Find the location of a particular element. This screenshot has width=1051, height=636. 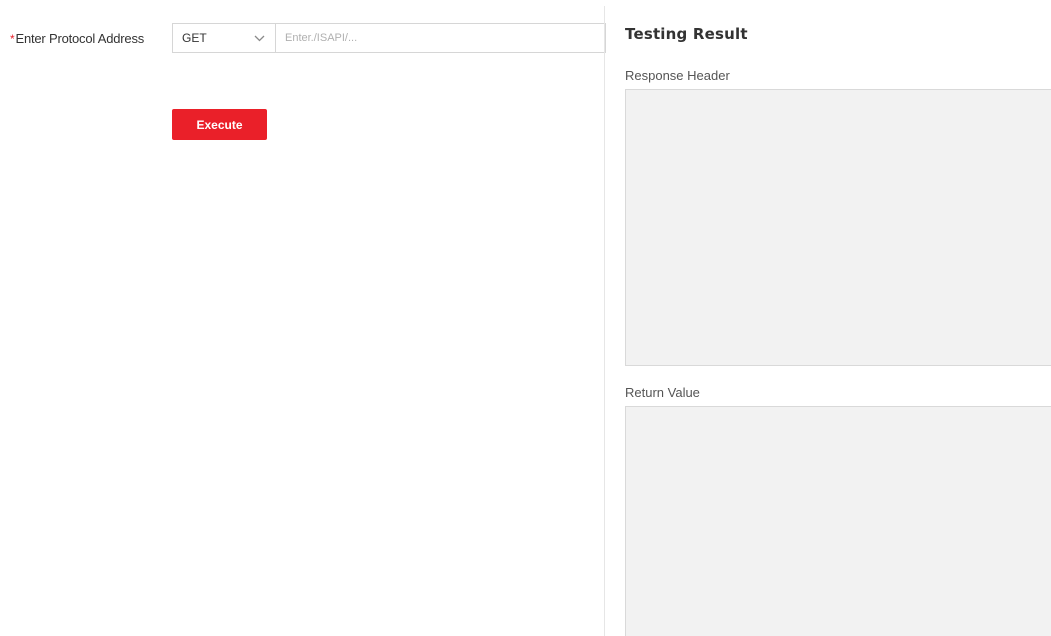

protocol-address-label-text: Enter Protocol Address is located at coordinates (80, 38).